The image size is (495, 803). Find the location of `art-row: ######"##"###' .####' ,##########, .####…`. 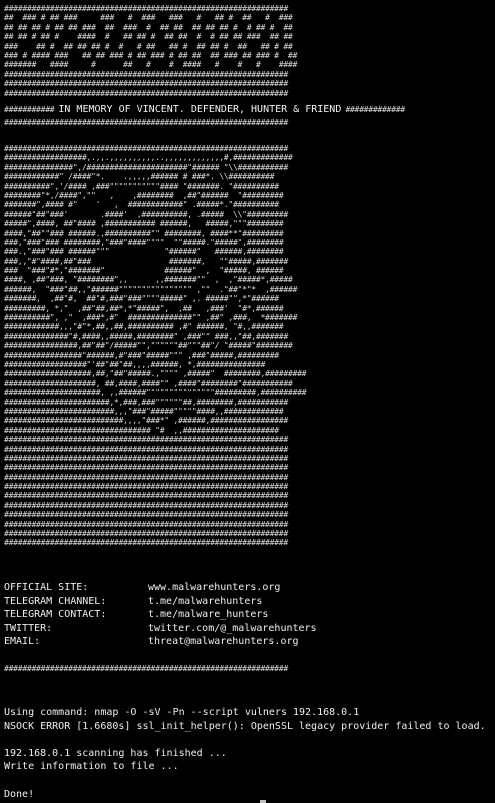

art-row: ######"##"###' .####' ,##########, .####… is located at coordinates (146, 214).